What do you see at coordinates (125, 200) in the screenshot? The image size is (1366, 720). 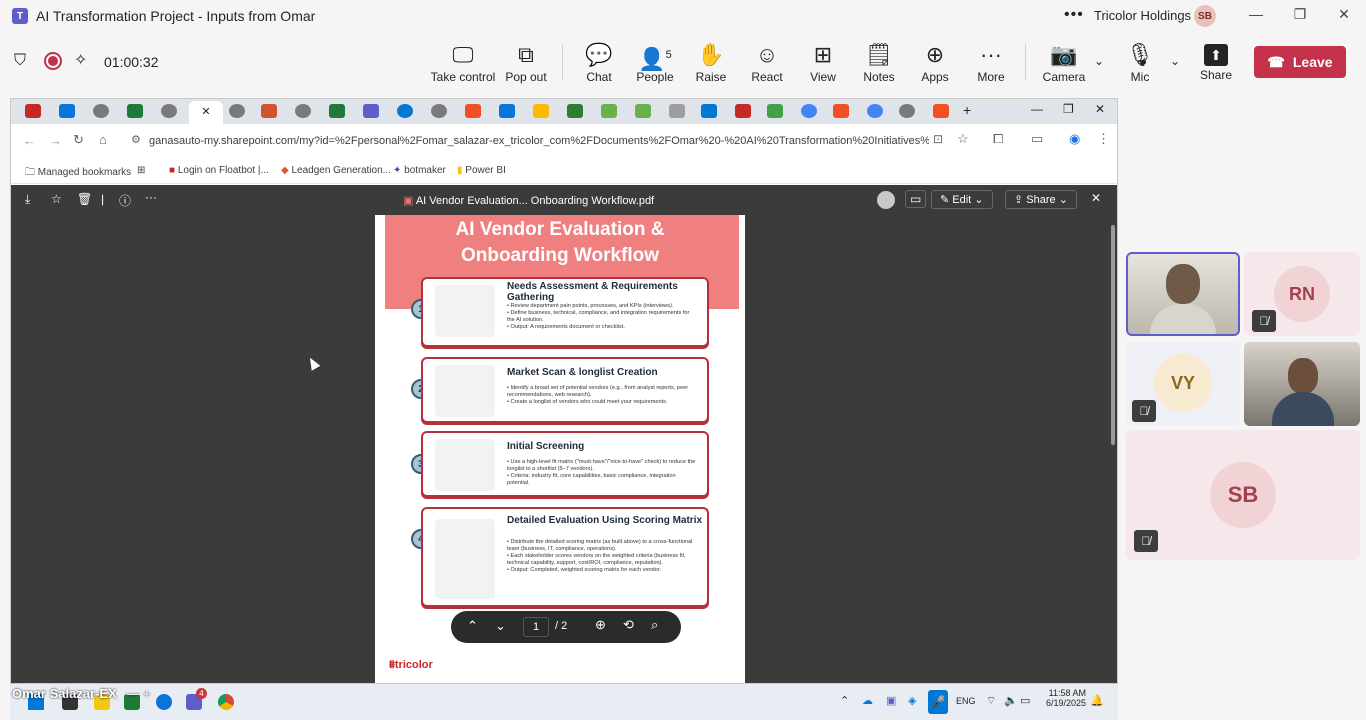 I see `info-icon: ⓘ` at bounding box center [125, 200].